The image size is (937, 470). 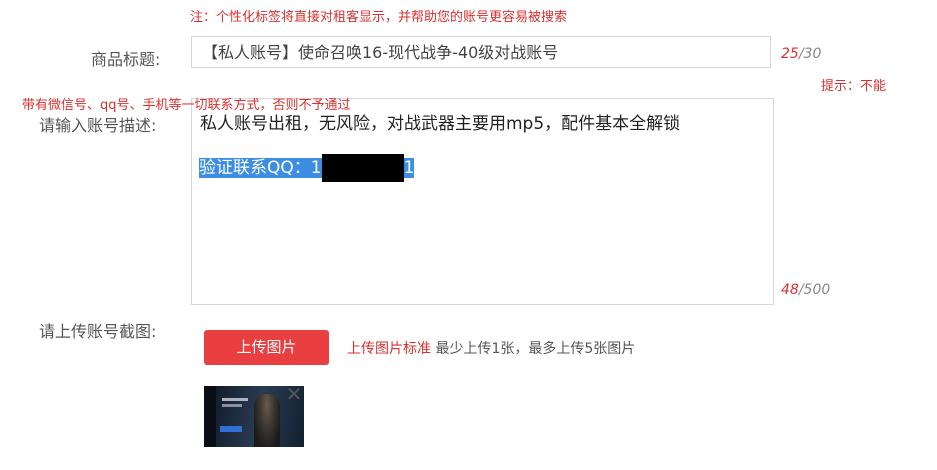 What do you see at coordinates (533, 349) in the screenshot?
I see `upload-standard-text: 最少上传1张，最多上传5张图片` at bounding box center [533, 349].